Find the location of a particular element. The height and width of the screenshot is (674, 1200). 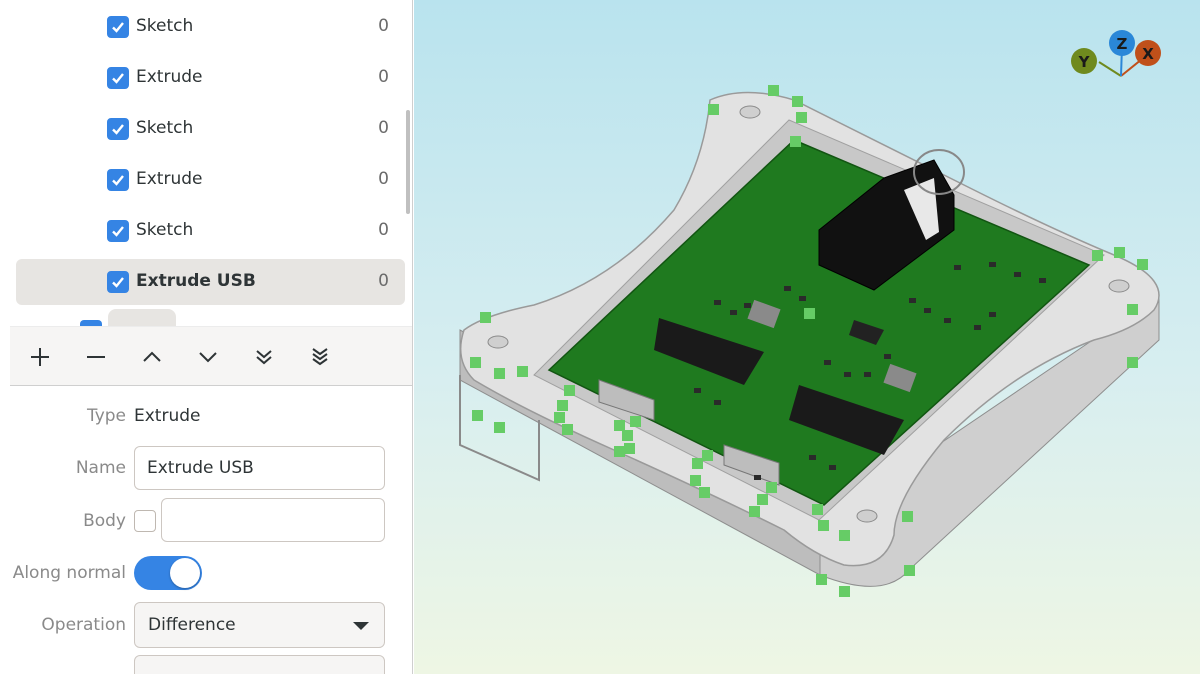

tree-scrollbar is located at coordinates (408, 162).